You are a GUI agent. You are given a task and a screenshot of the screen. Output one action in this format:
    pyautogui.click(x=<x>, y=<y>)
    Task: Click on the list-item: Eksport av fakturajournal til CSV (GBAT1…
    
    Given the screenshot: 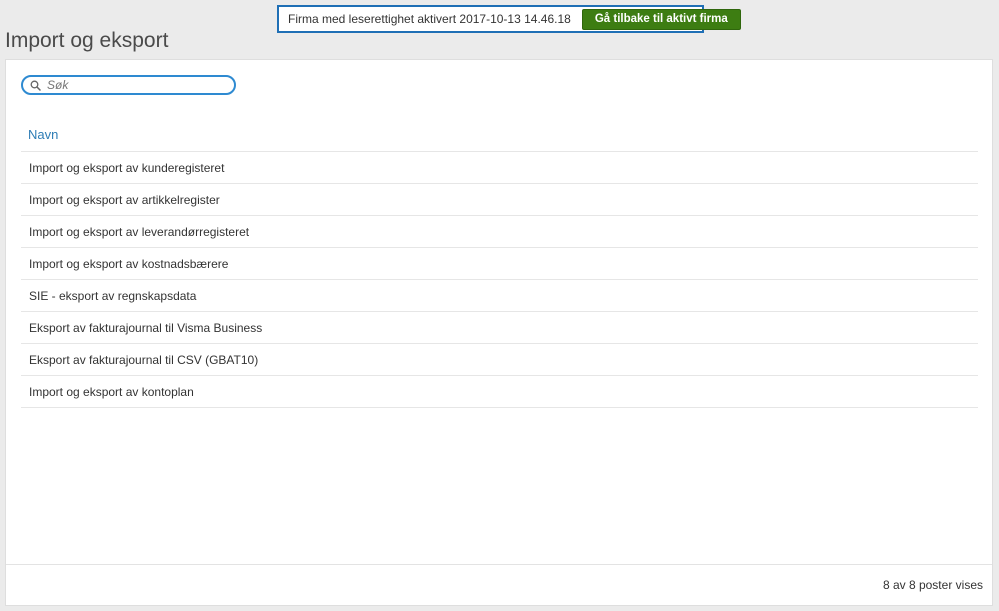 What is the action you would take?
    pyautogui.click(x=499, y=359)
    